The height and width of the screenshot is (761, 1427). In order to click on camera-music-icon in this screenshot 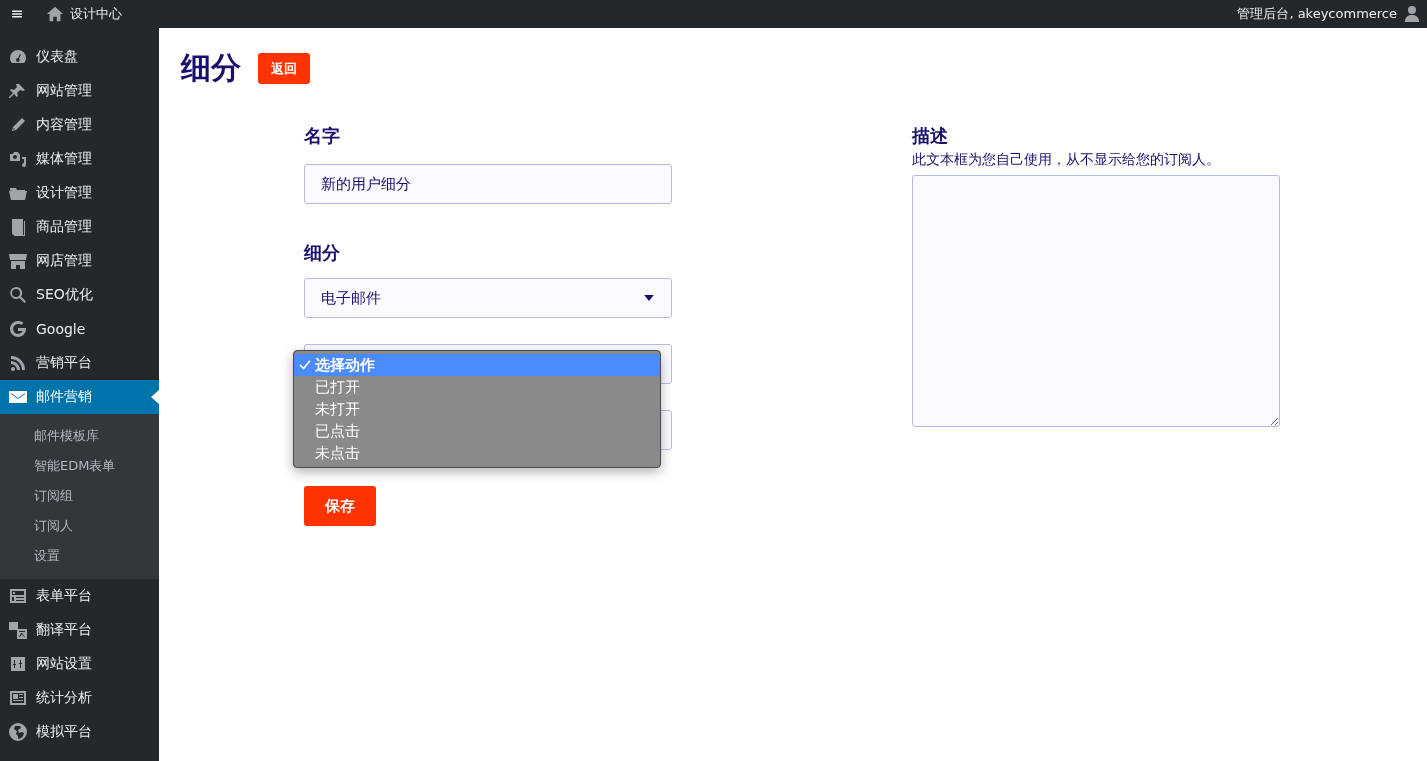, I will do `click(18, 159)`.